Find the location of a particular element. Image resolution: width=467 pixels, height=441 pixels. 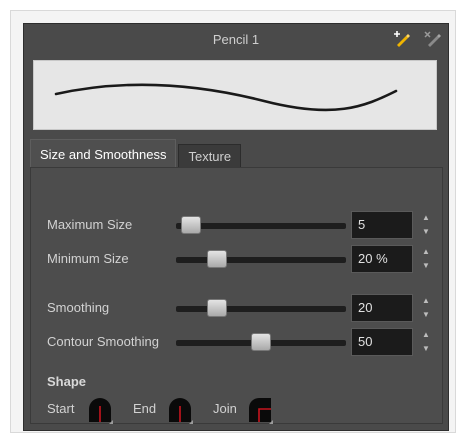

panel-titlebar: Pencil 1 is located at coordinates (236, 39).